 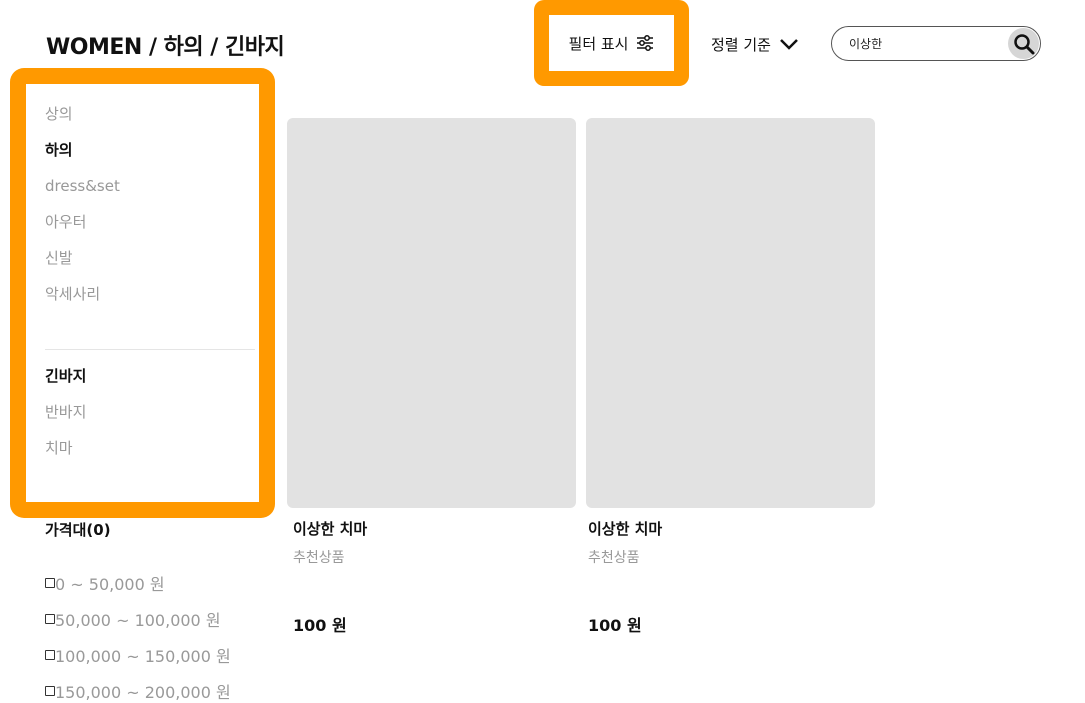 I want to click on filter-button-label: 필터 표시, so click(x=598, y=43).